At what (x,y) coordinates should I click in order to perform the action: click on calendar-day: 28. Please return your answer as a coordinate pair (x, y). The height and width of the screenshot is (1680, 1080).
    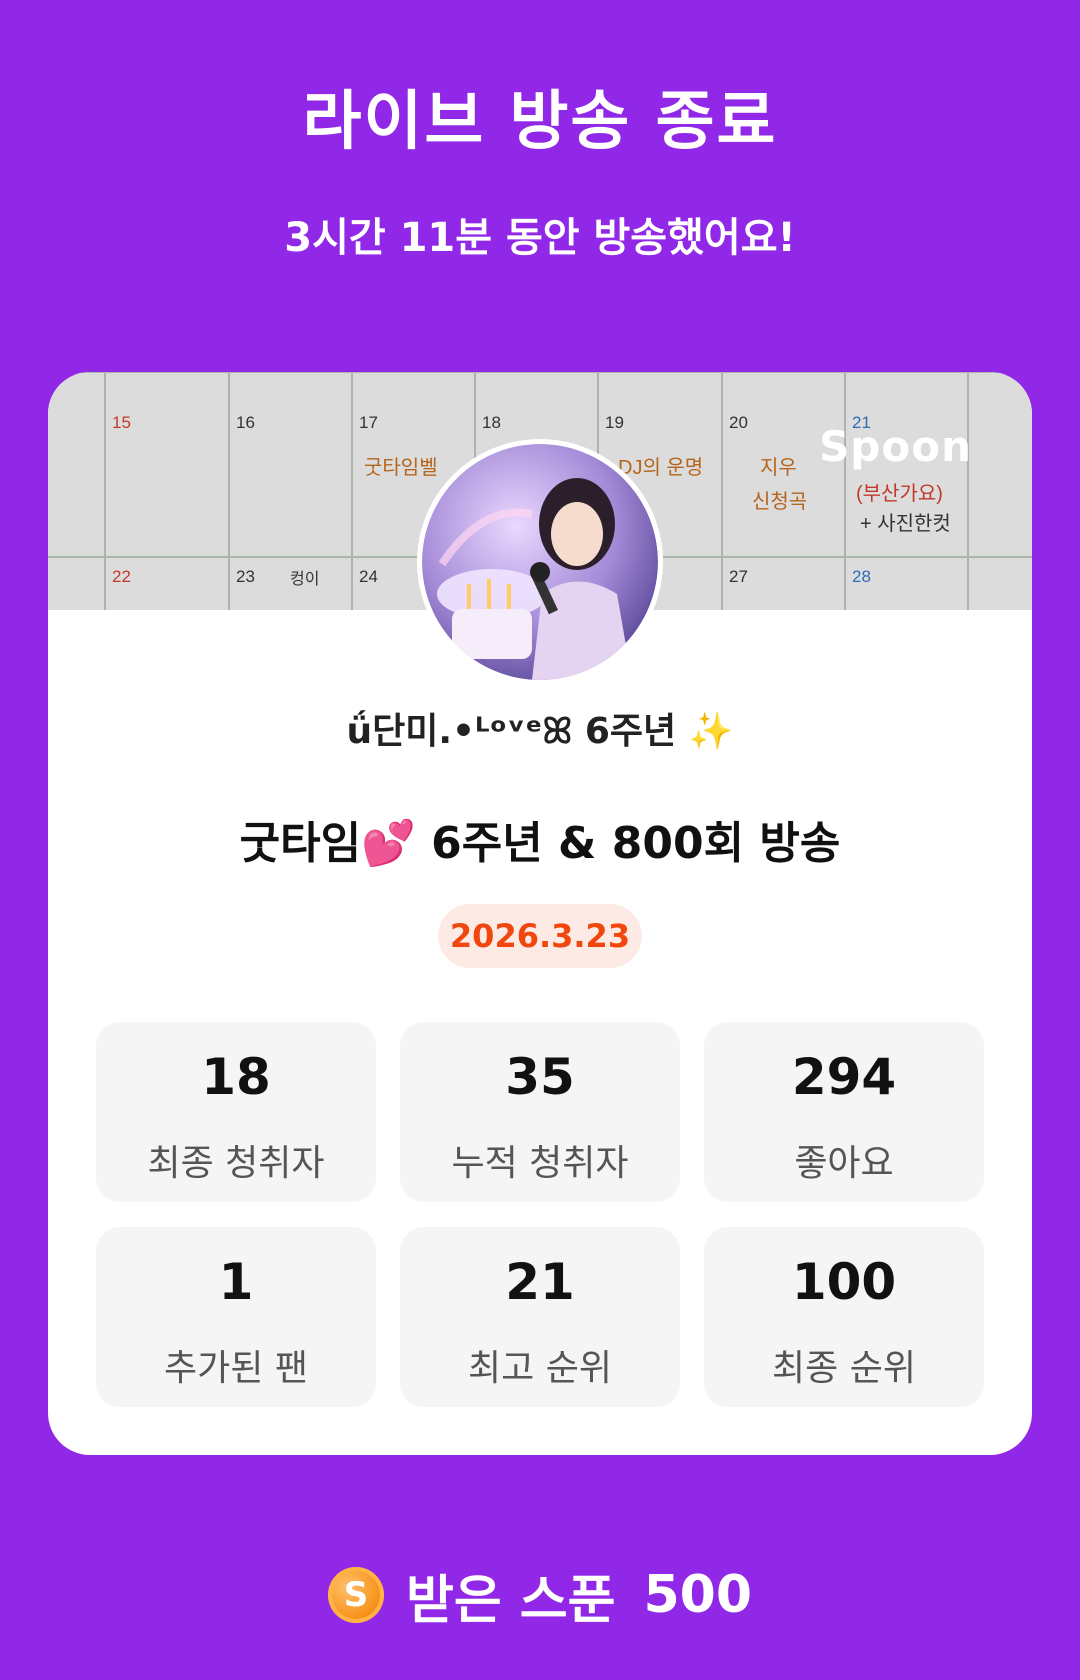
    Looking at the image, I should click on (861, 576).